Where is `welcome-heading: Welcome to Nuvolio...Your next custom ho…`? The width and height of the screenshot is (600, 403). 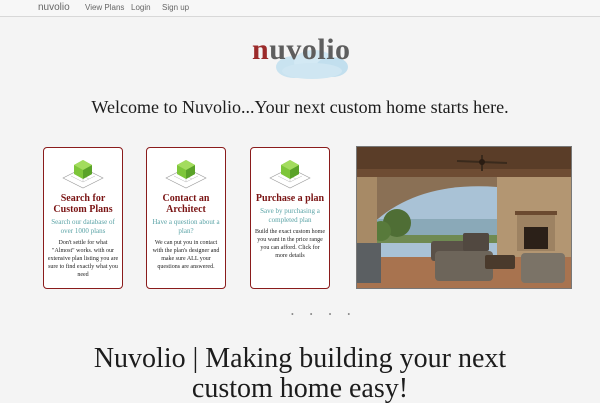
welcome-heading: Welcome to Nuvolio...Your next custom ho… is located at coordinates (300, 107).